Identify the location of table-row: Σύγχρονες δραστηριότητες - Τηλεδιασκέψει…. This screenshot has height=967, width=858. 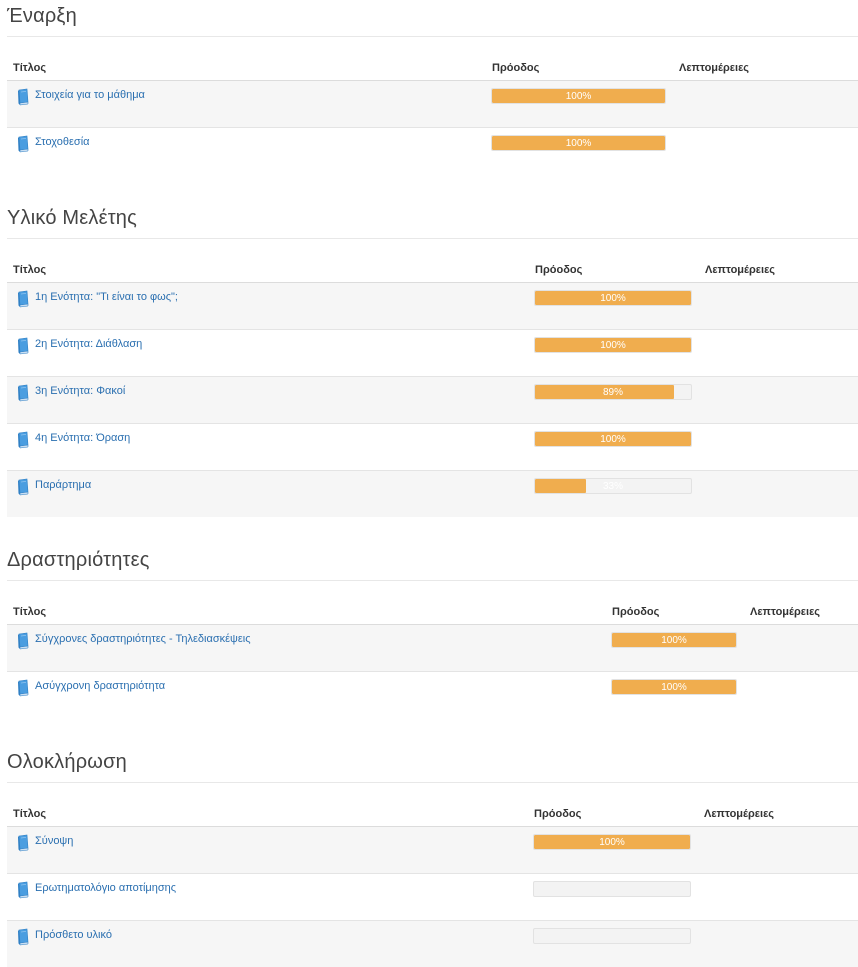
(432, 648).